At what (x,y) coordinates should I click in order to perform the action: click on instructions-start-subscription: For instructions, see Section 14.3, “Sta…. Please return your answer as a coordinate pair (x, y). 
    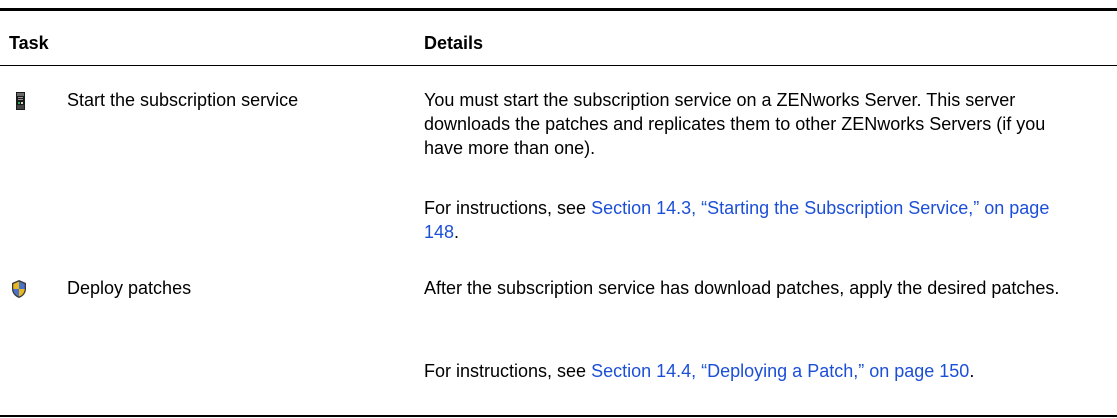
    Looking at the image, I should click on (754, 220).